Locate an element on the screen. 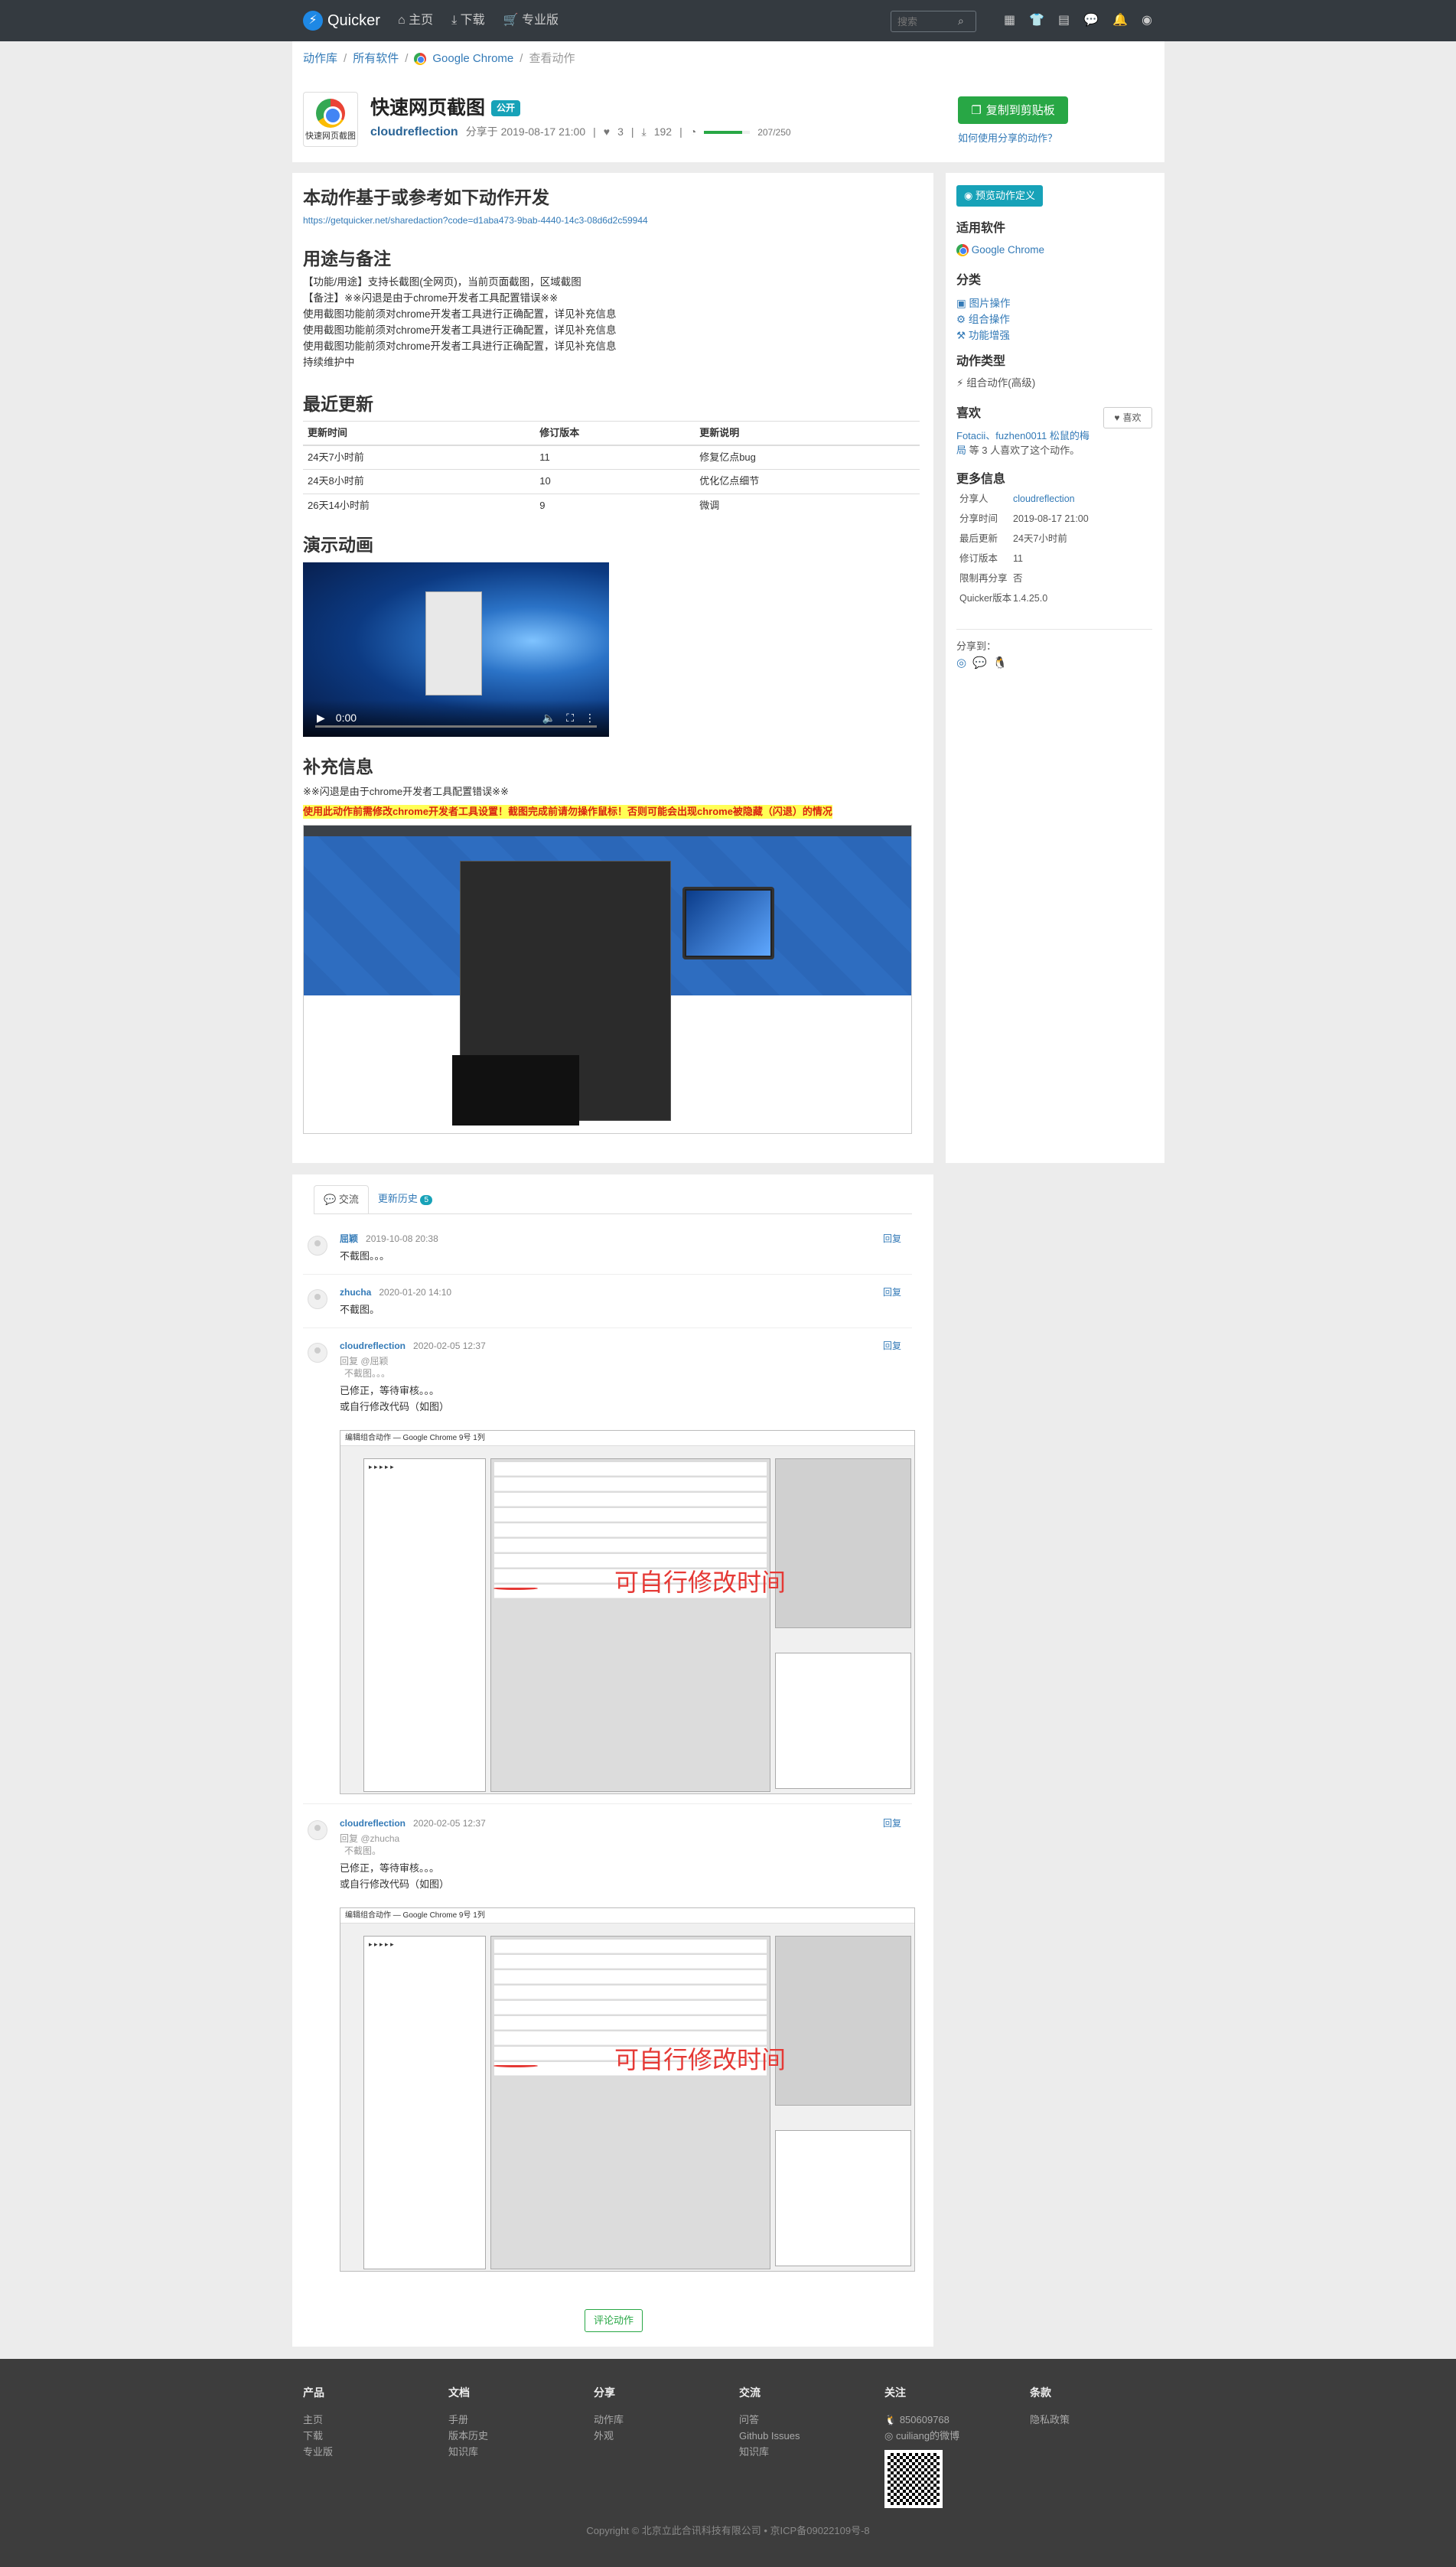  video-progress-bar is located at coordinates (456, 726).